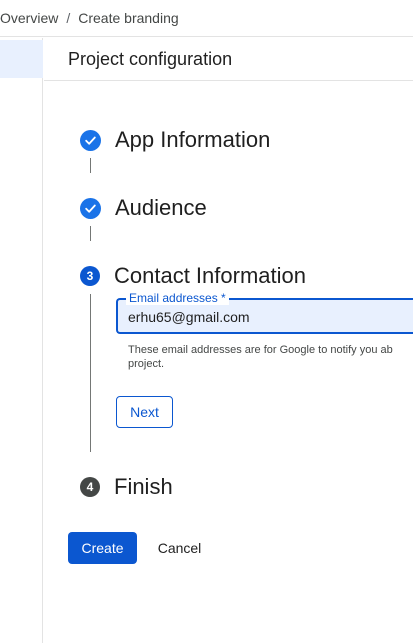 Image resolution: width=413 pixels, height=643 pixels. What do you see at coordinates (161, 207) in the screenshot?
I see `step-title: Audience` at bounding box center [161, 207].